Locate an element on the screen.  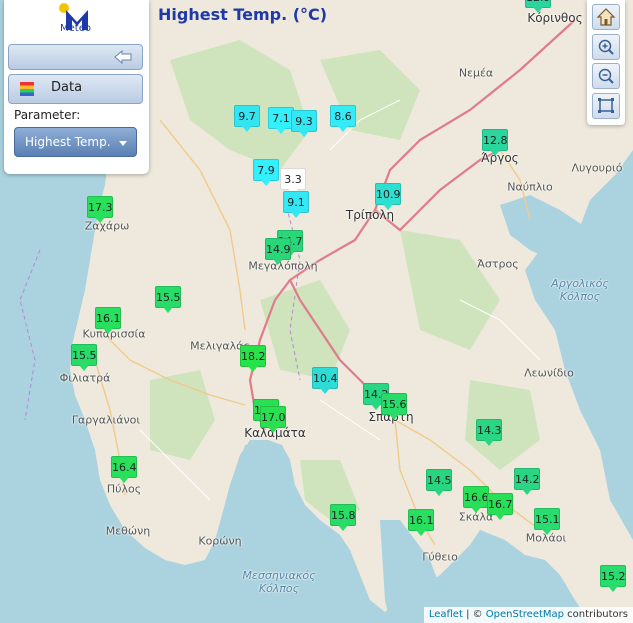
control-panel: Meteo Data Parameter: Highest Temp. is located at coordinates (76, 87).